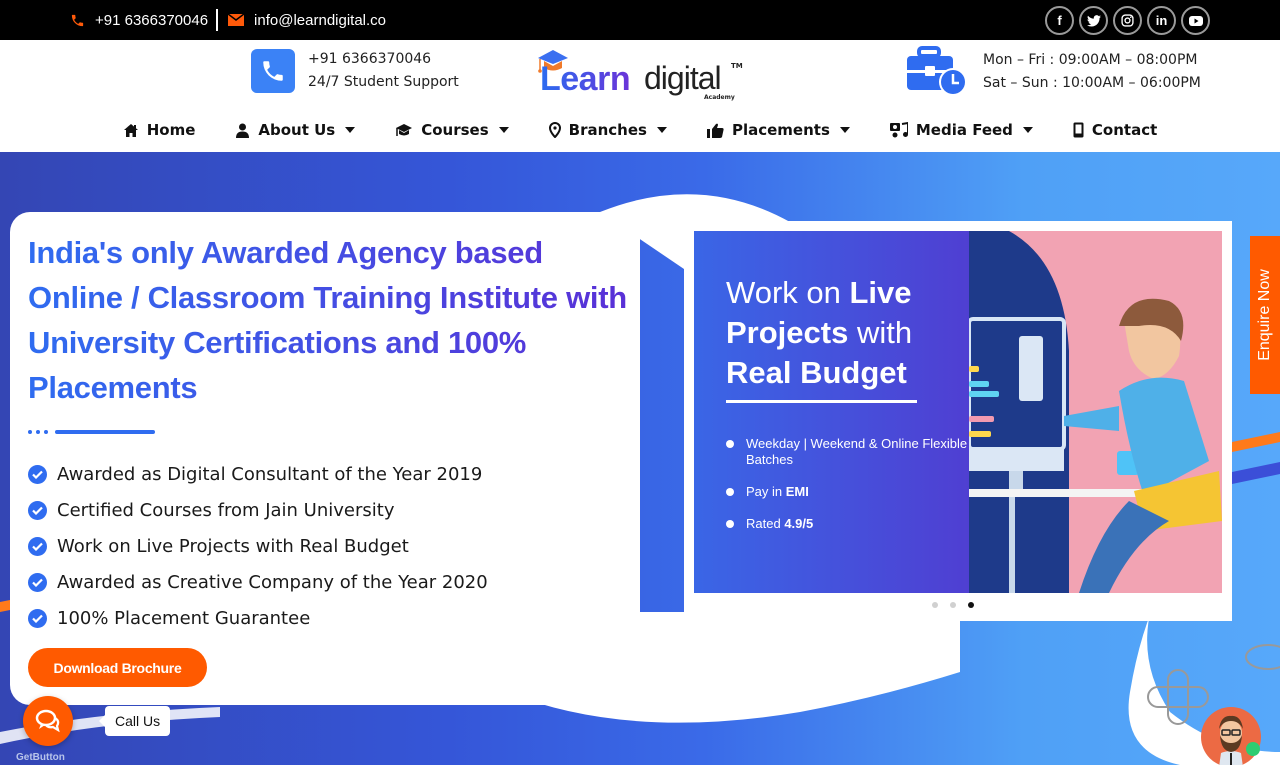 This screenshot has width=1280, height=780. Describe the element at coordinates (151, 20) in the screenshot. I see `top-phone-link: +91 6366370046` at that location.